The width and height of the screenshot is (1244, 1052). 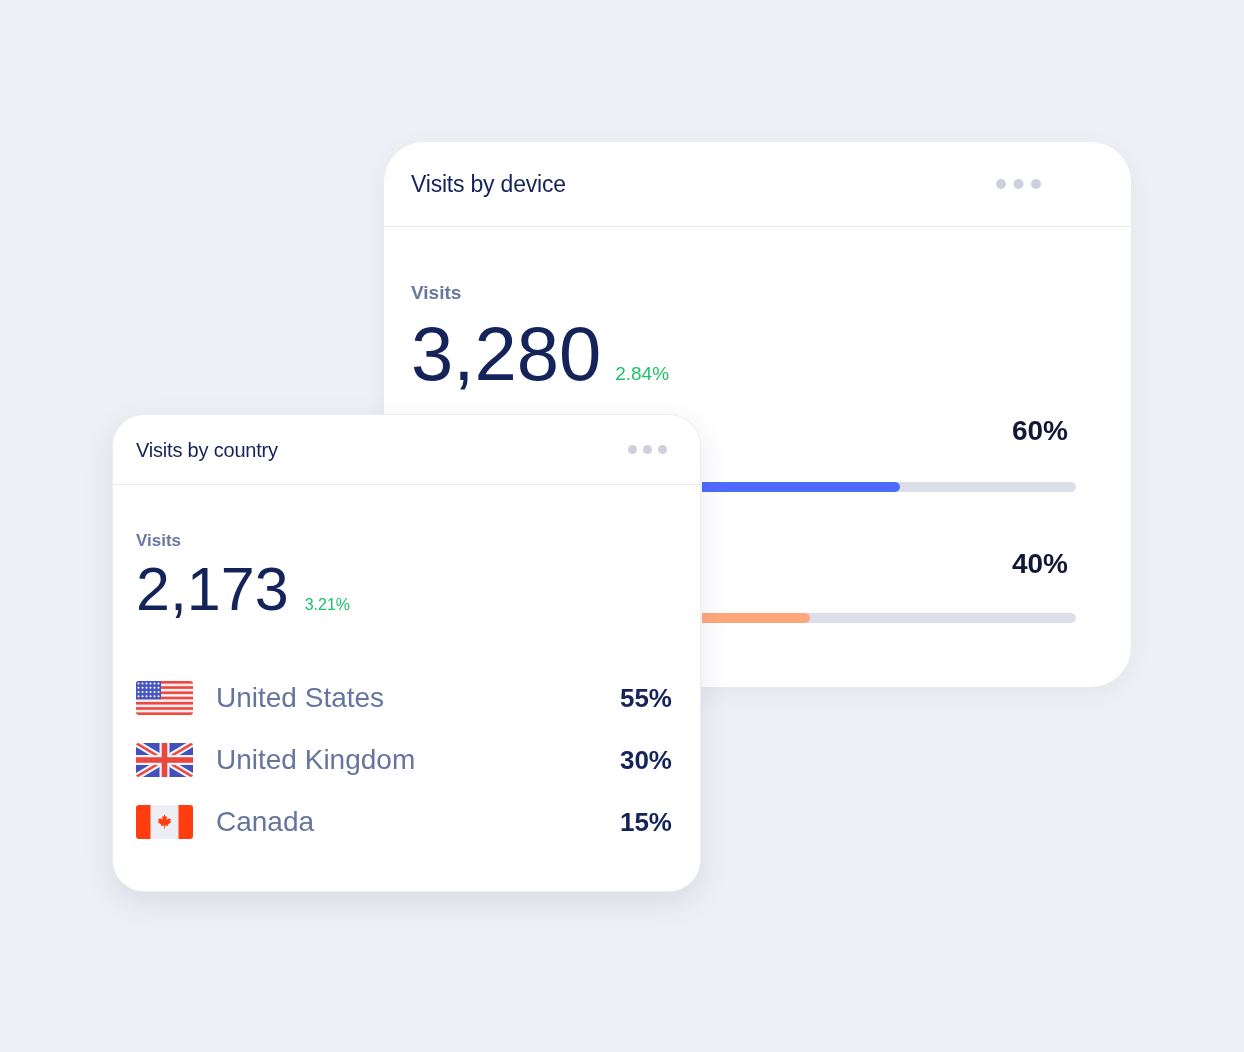 What do you see at coordinates (300, 698) in the screenshot?
I see `country-name: United States` at bounding box center [300, 698].